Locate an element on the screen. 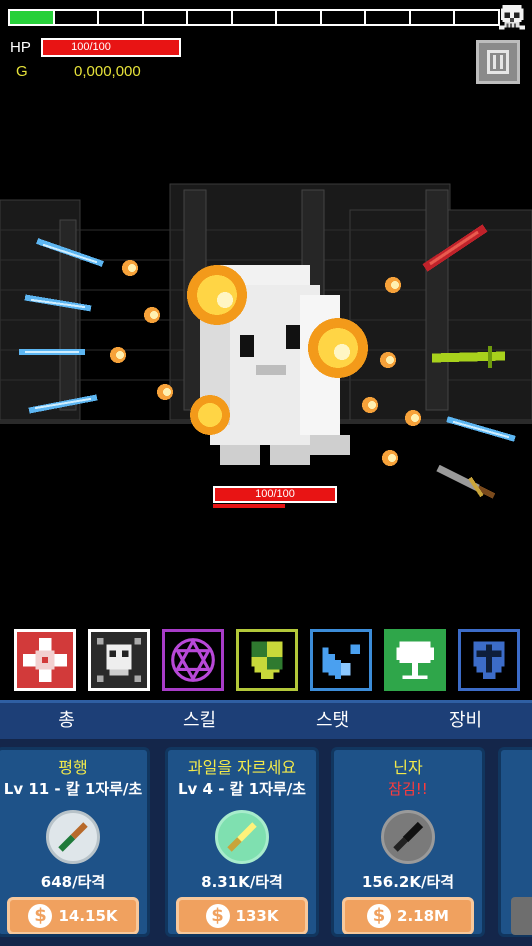 This screenshot has height=946, width=532. yellow-knife-icon is located at coordinates (242, 837).